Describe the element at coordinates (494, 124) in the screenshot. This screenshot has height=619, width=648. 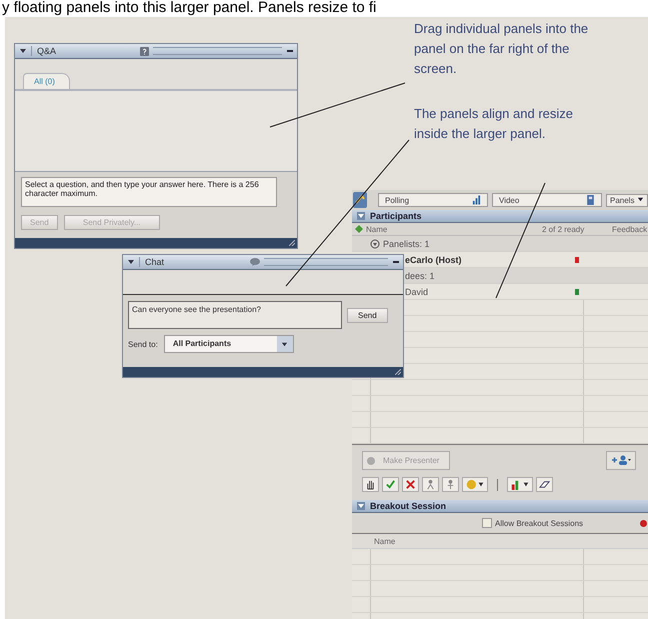
I see `callout-text: The panels align and resize inside the larger panel.` at that location.